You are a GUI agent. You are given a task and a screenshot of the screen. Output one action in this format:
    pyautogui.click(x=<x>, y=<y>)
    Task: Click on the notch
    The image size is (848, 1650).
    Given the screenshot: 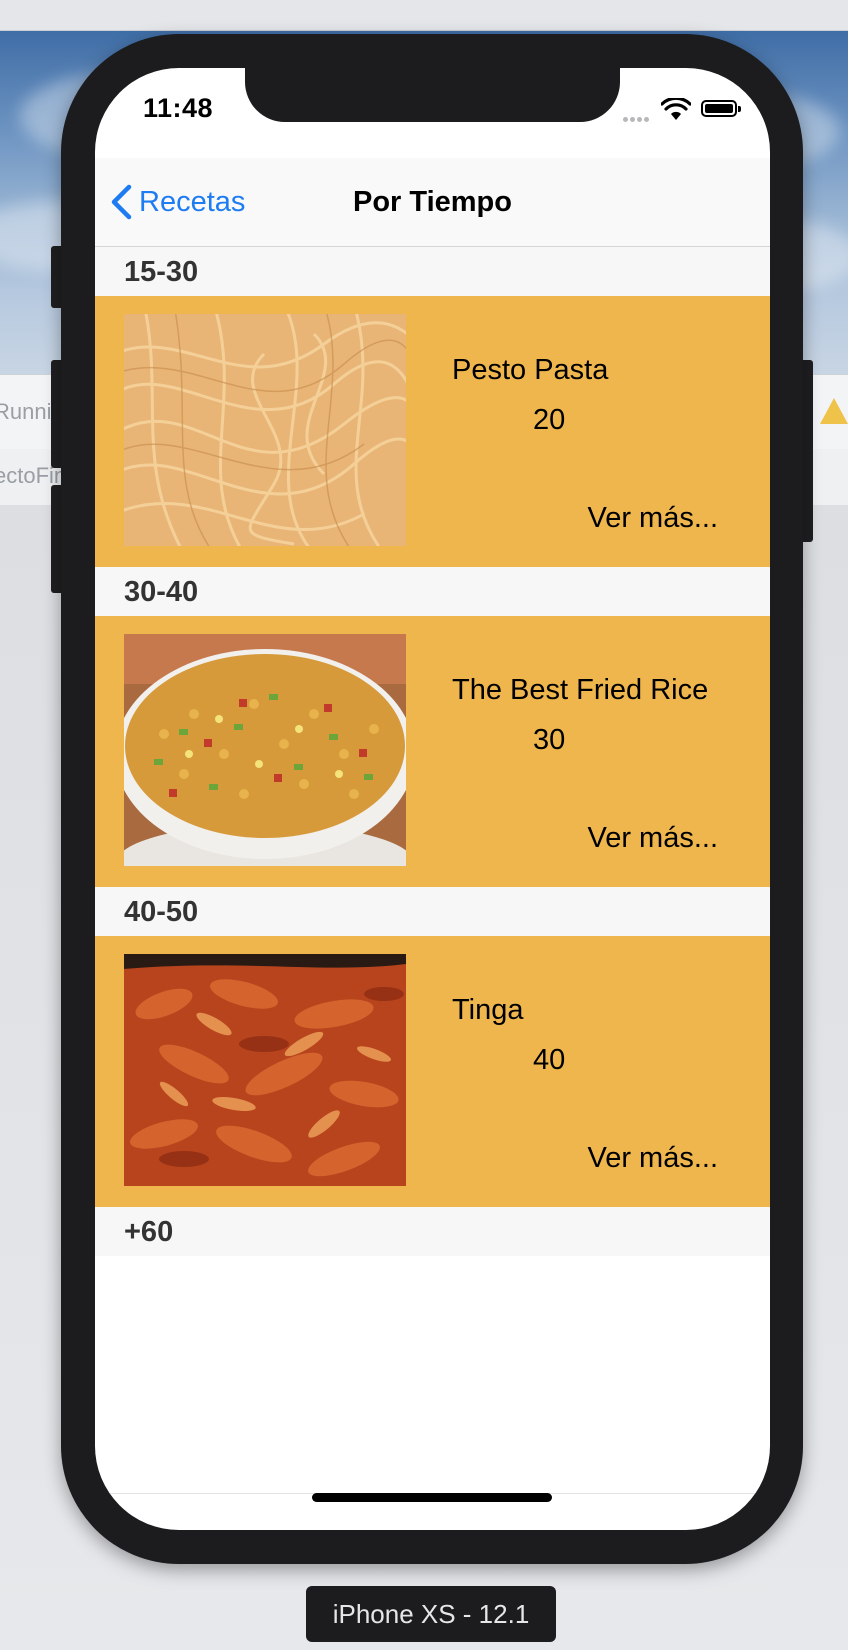 What is the action you would take?
    pyautogui.click(x=432, y=95)
    